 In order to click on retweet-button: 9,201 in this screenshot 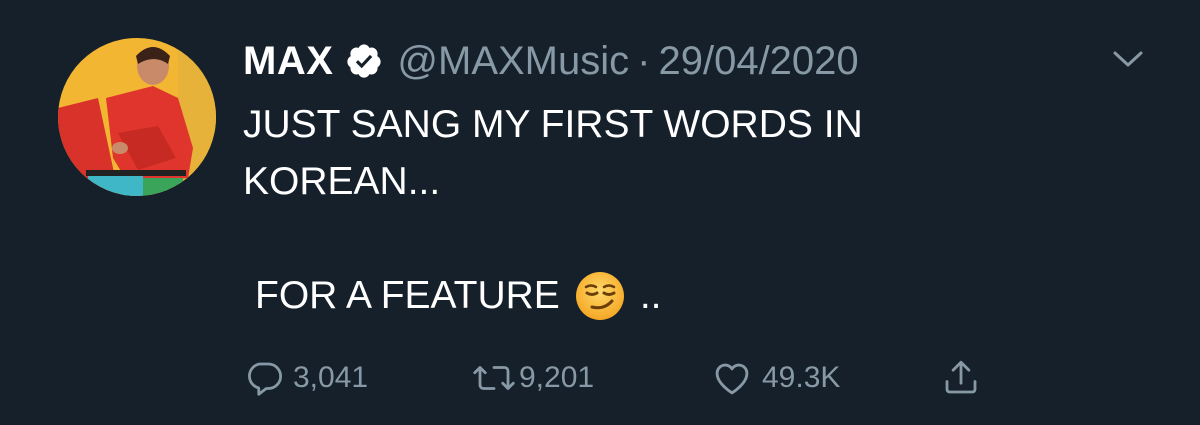, I will do `click(532, 378)`.